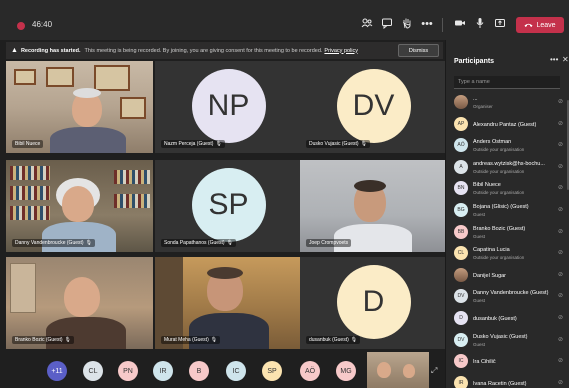  Describe the element at coordinates (507, 297) in the screenshot. I see `participant-list-item: DV Danny Vandenbroucke (Guest) Guest ⊘` at that location.